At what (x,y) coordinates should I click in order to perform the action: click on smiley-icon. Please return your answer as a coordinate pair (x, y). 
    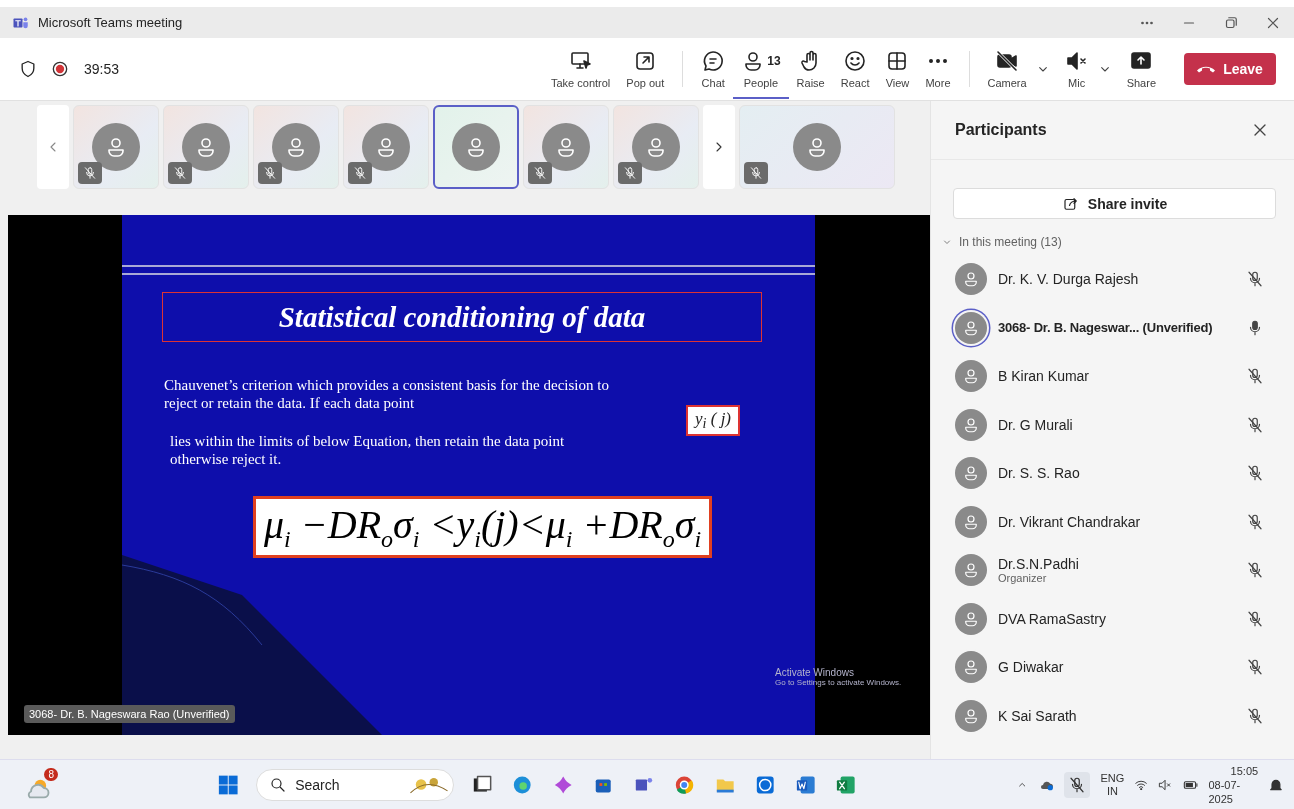
    Looking at the image, I should click on (855, 60).